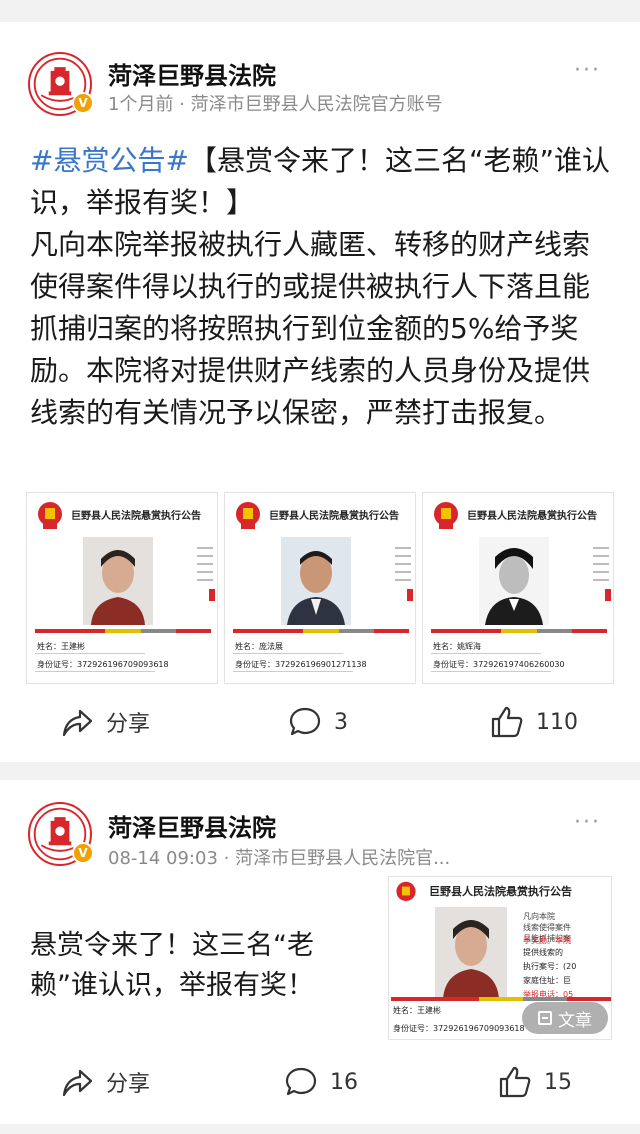 This screenshot has height=1134, width=640. I want to click on article-label: 文章, so click(575, 1020).